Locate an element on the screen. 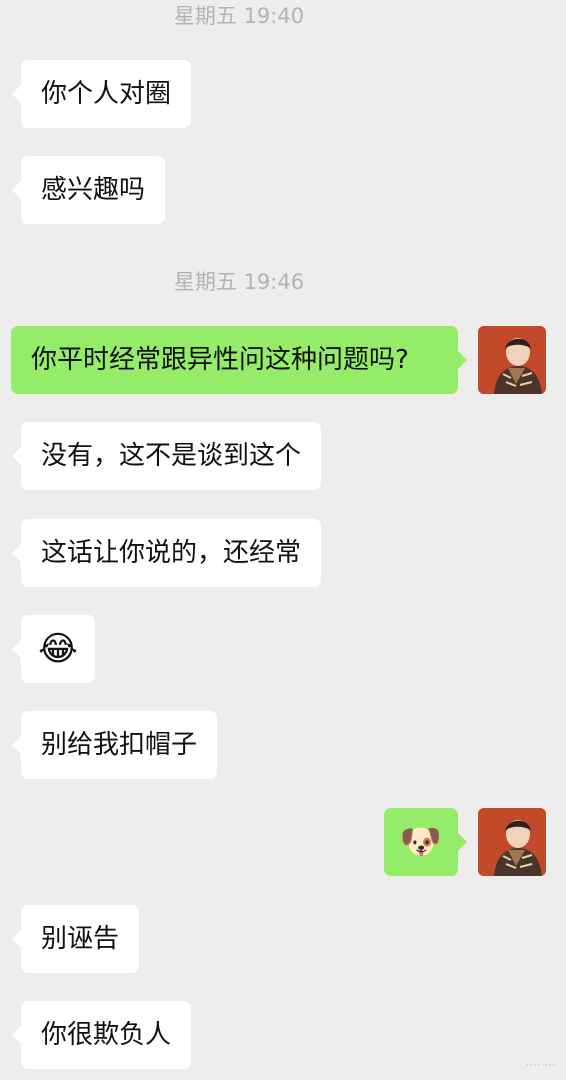 The width and height of the screenshot is (566, 1080). message-bubble-received: 你很欺负人 is located at coordinates (101, 1035).